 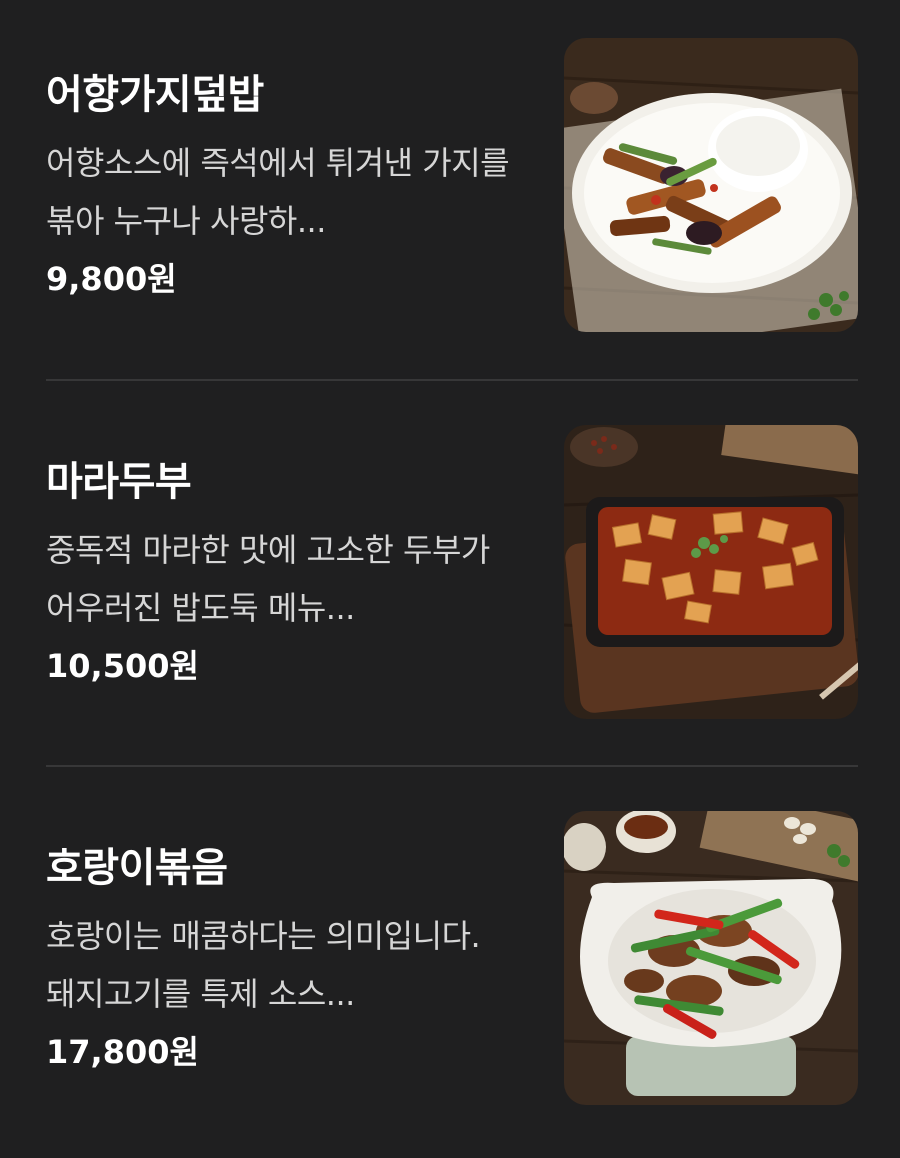 I want to click on menu-item-name: 마라두부, so click(x=119, y=482).